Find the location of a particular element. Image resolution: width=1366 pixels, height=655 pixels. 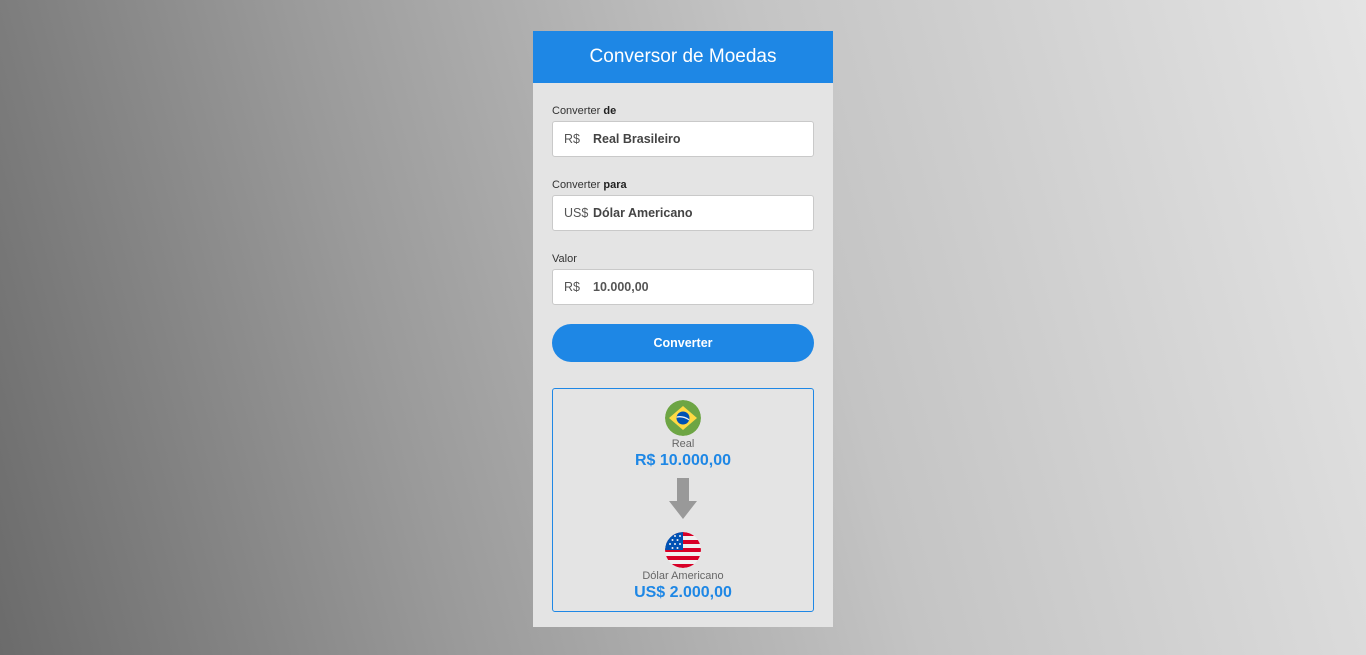

amount-label: Valor is located at coordinates (564, 259).